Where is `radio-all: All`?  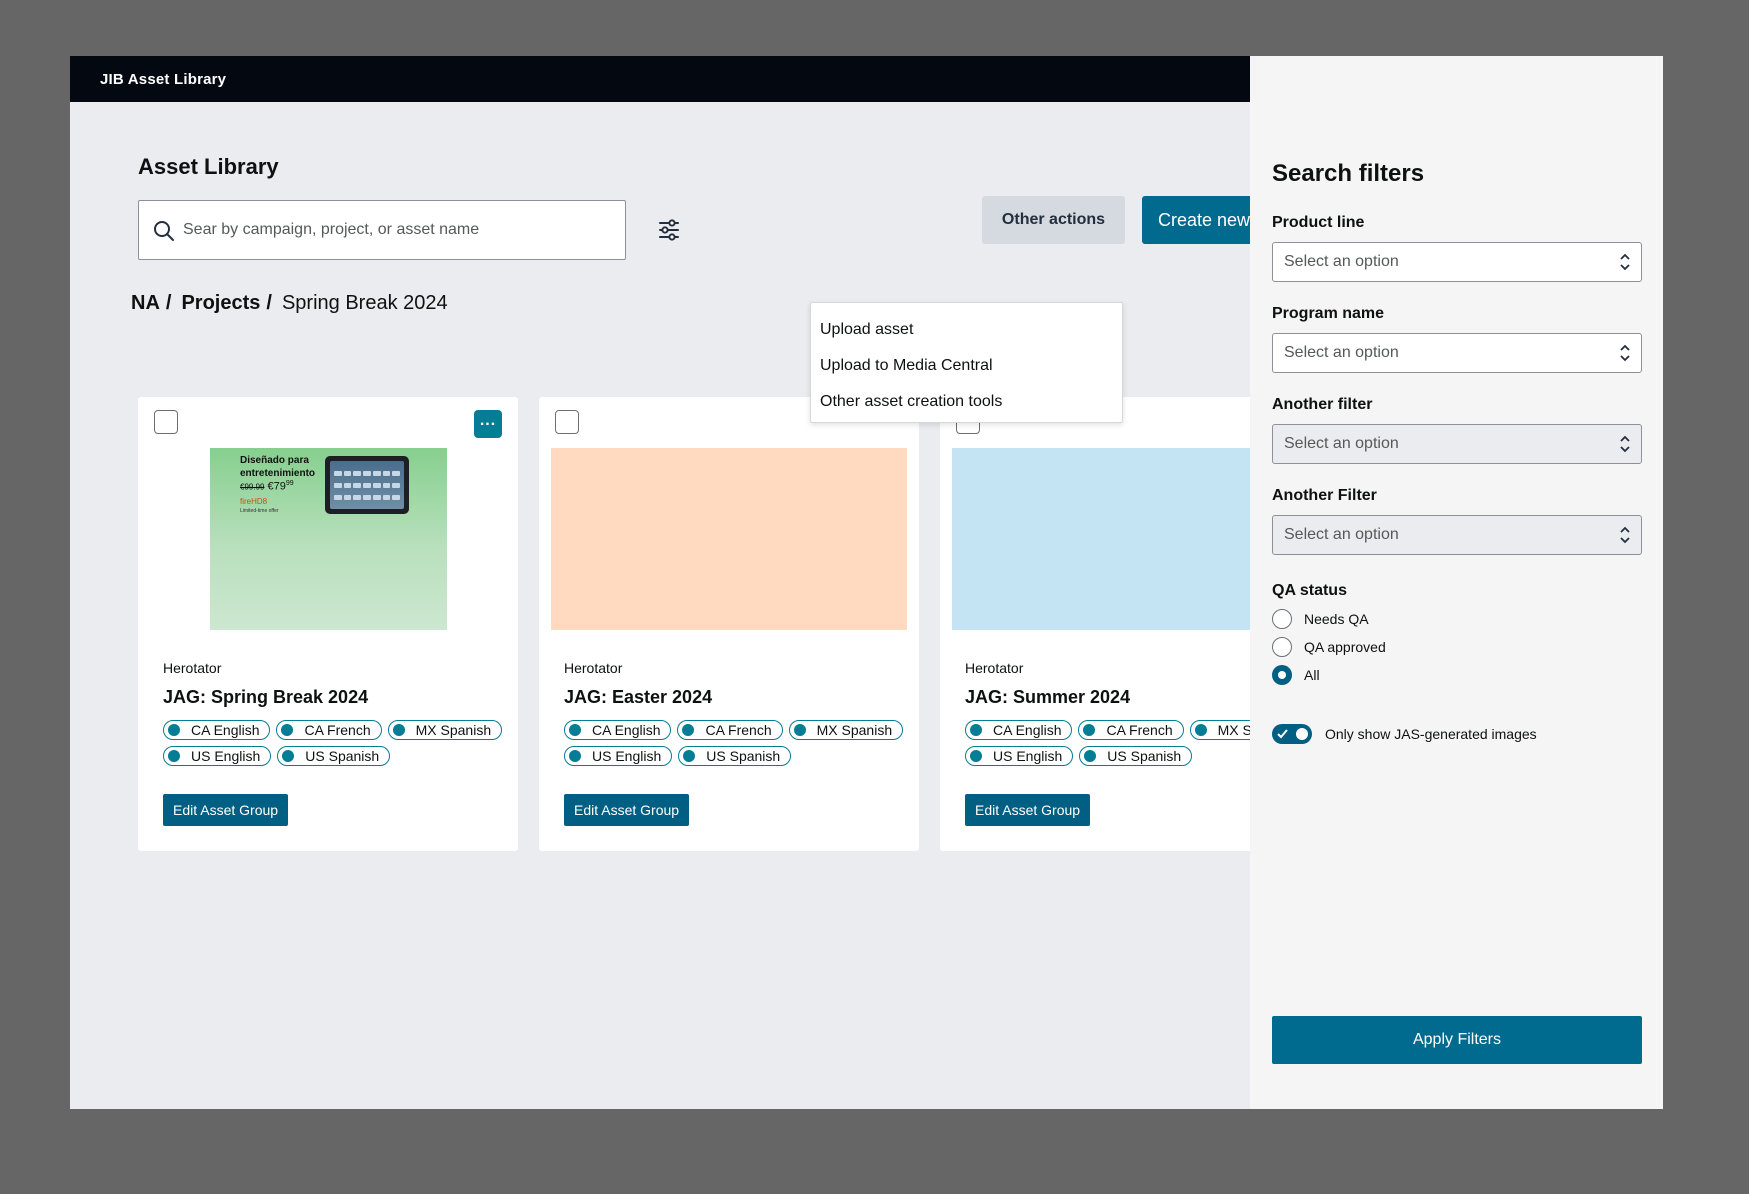 radio-all: All is located at coordinates (1296, 675).